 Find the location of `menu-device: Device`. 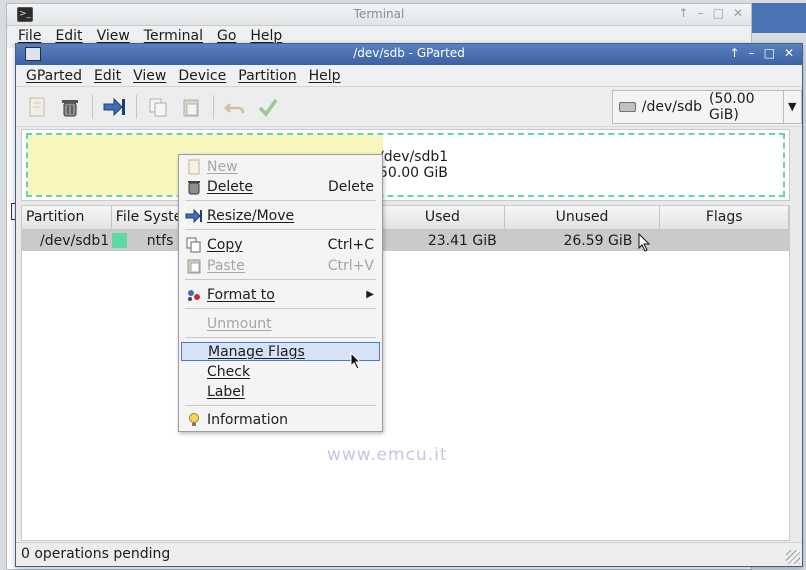

menu-device: Device is located at coordinates (202, 75).